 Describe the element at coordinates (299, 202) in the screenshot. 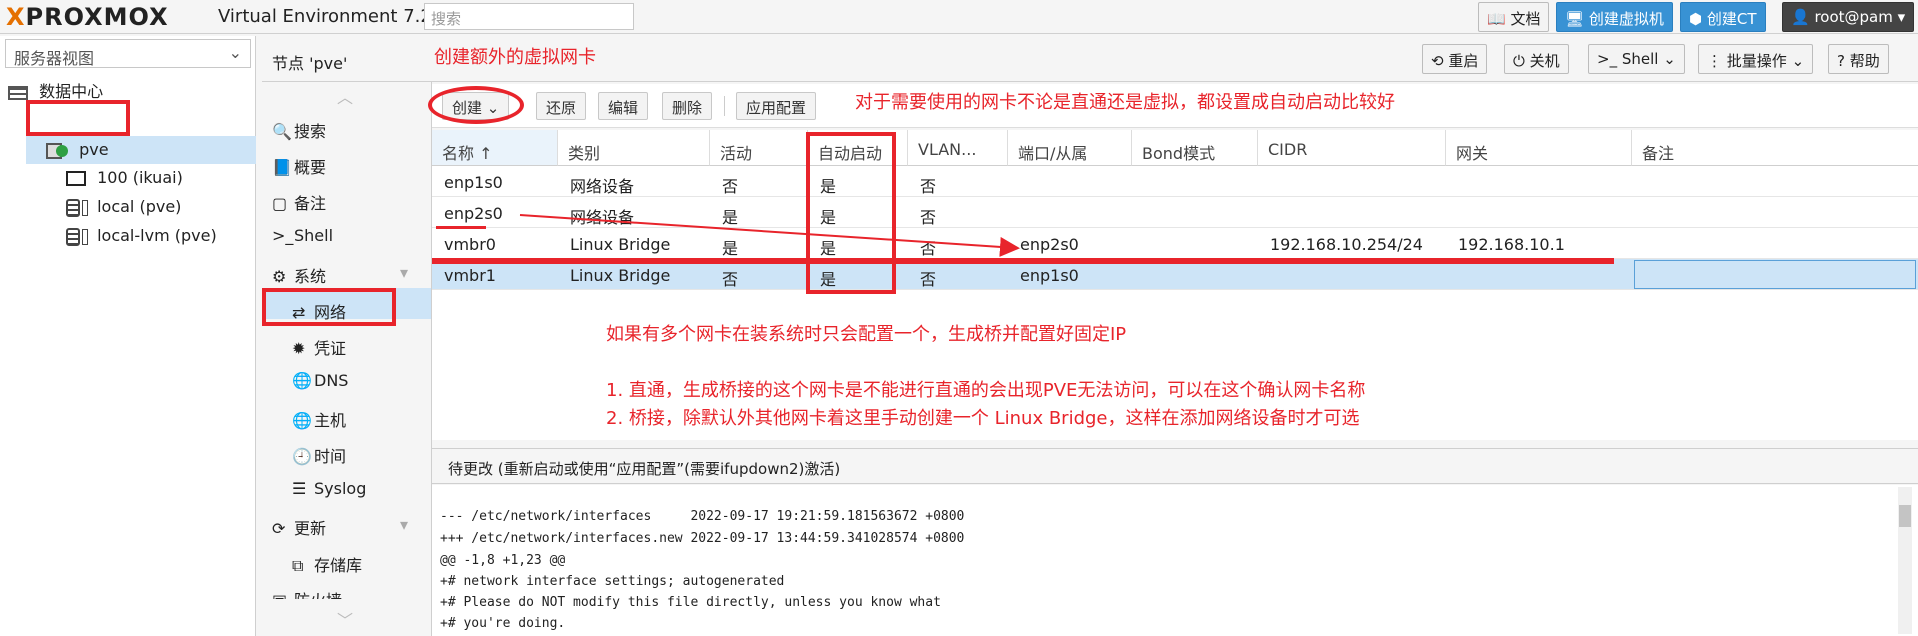

I see `menu-item-notes: ▢ 备注` at that location.